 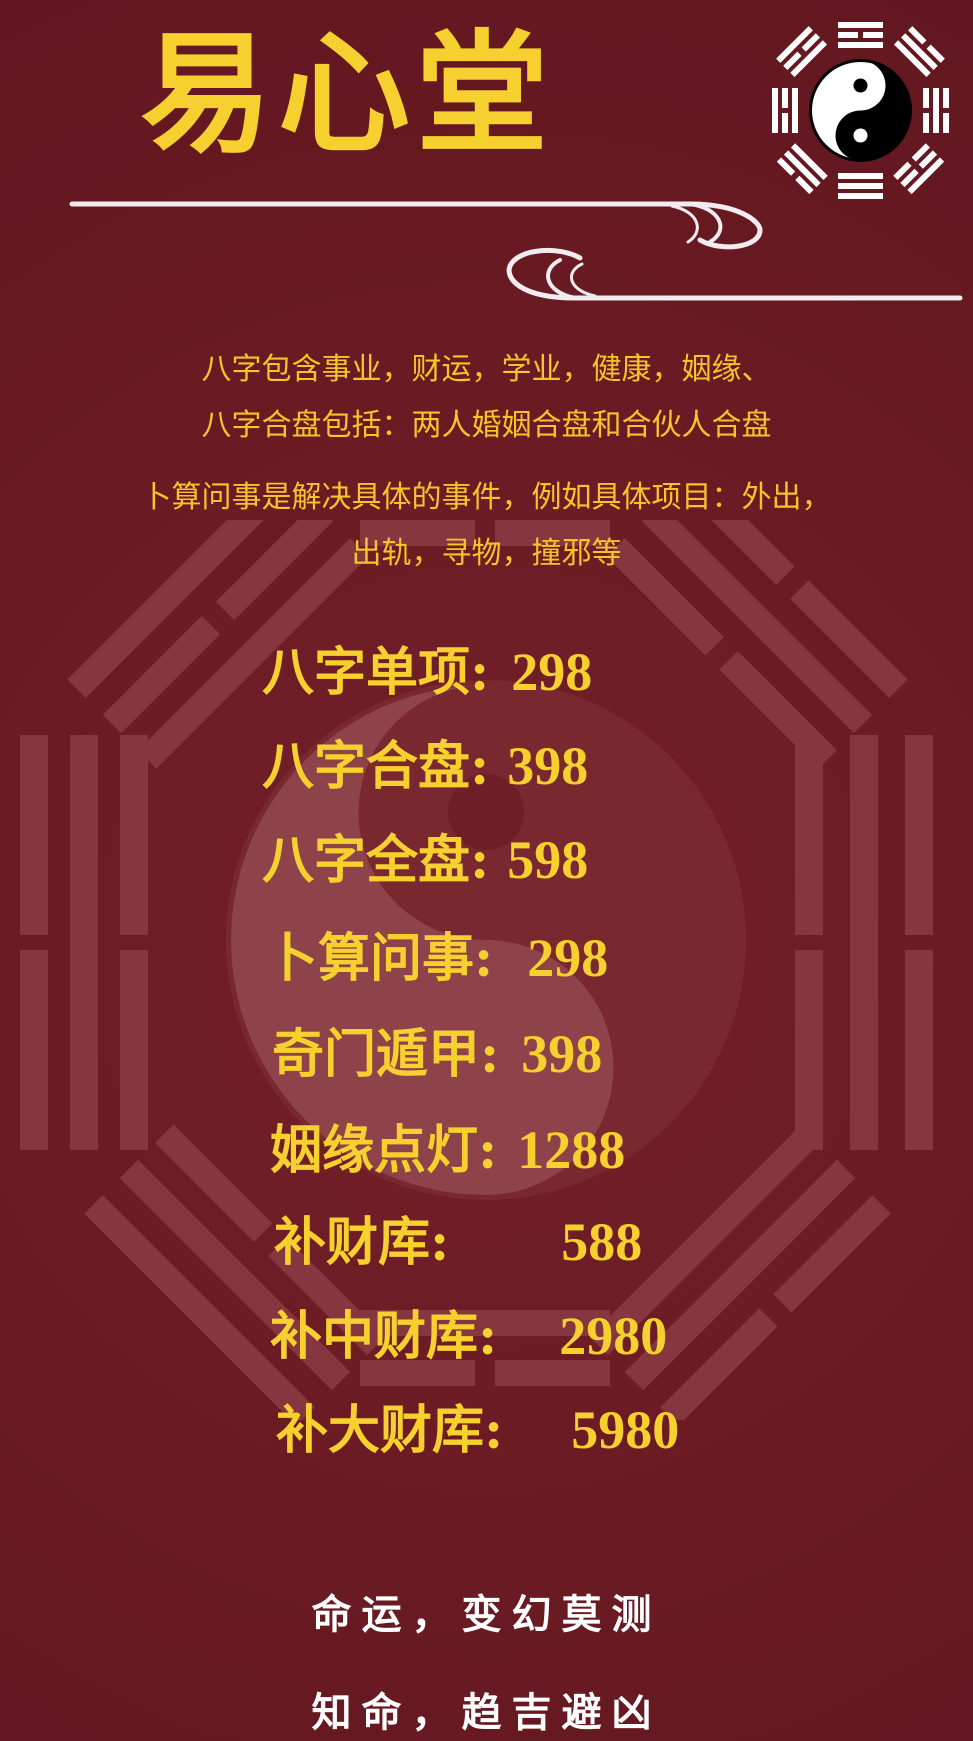 I want to click on intro-line: 八字合盘包括：两人婚姻合盘和合伙人合盘, so click(x=486, y=425).